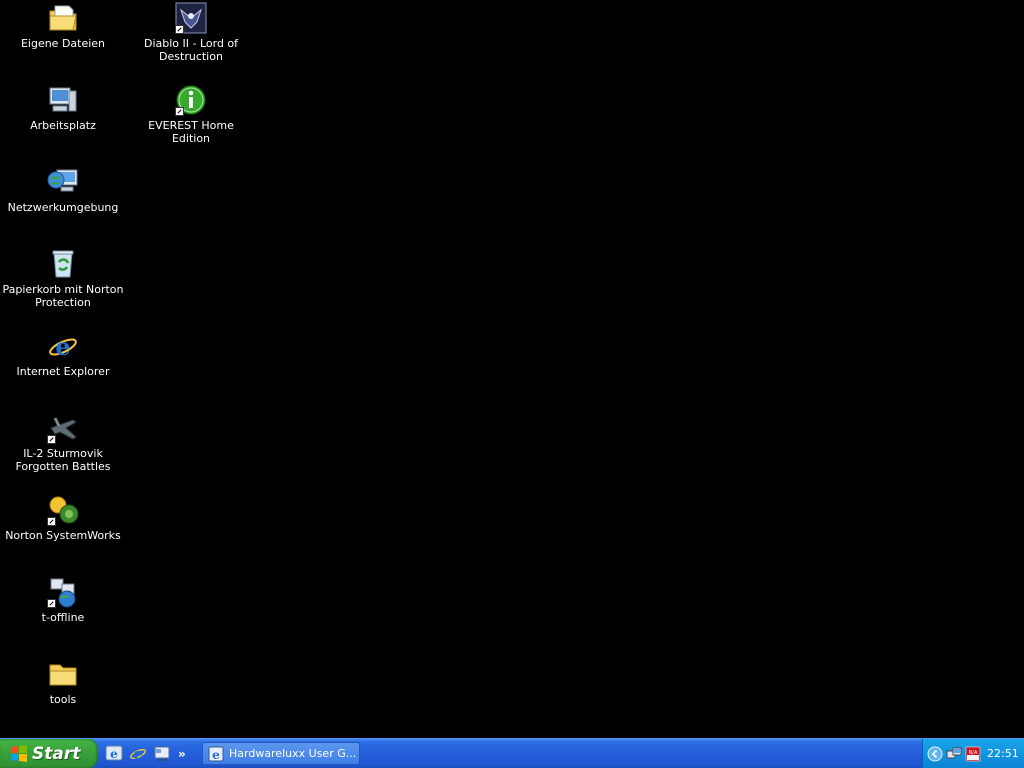 The height and width of the screenshot is (768, 1024). What do you see at coordinates (63, 617) in the screenshot?
I see `icon-label: t-offline` at bounding box center [63, 617].